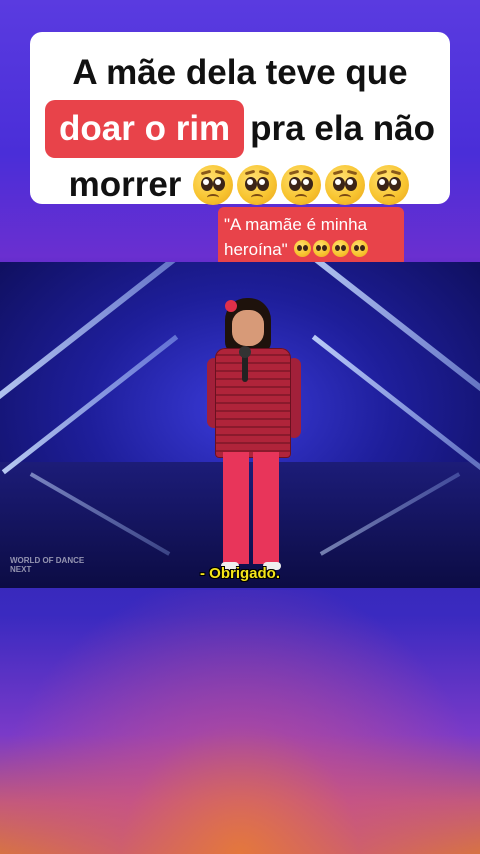  I want to click on caption-line-2-rest: pra ela não, so click(342, 128).